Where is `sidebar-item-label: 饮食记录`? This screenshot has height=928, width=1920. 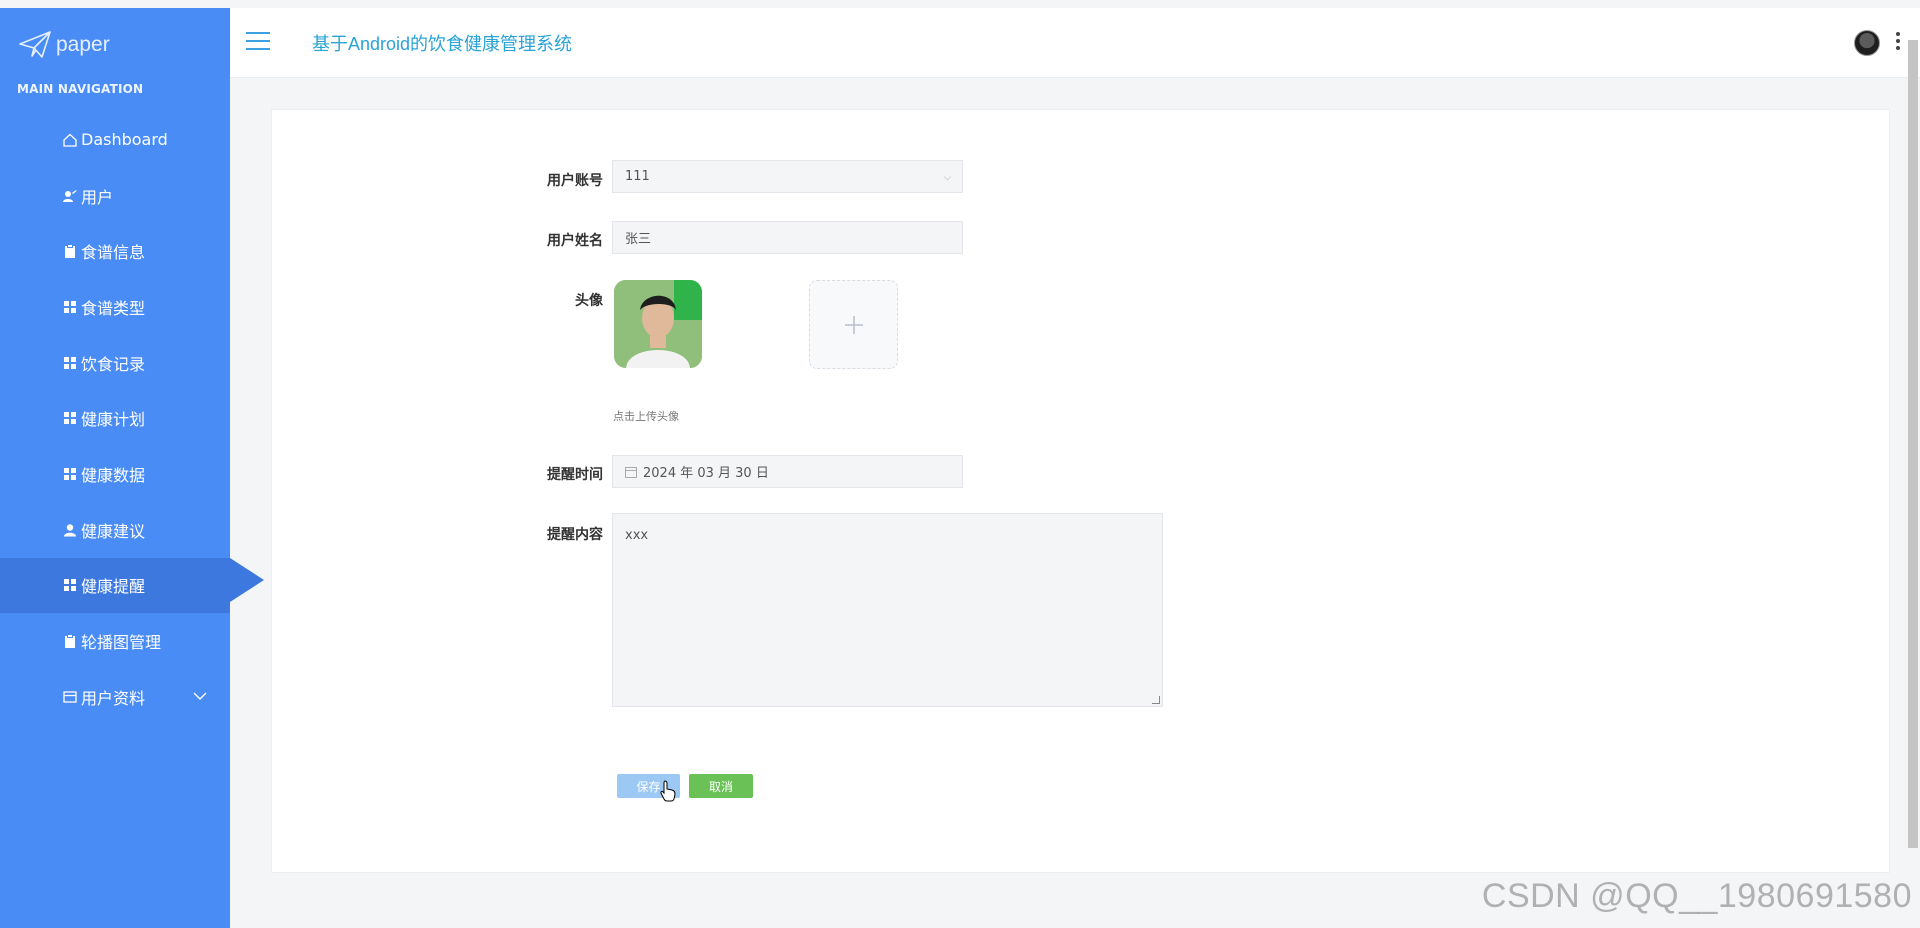 sidebar-item-label: 饮食记录 is located at coordinates (113, 364).